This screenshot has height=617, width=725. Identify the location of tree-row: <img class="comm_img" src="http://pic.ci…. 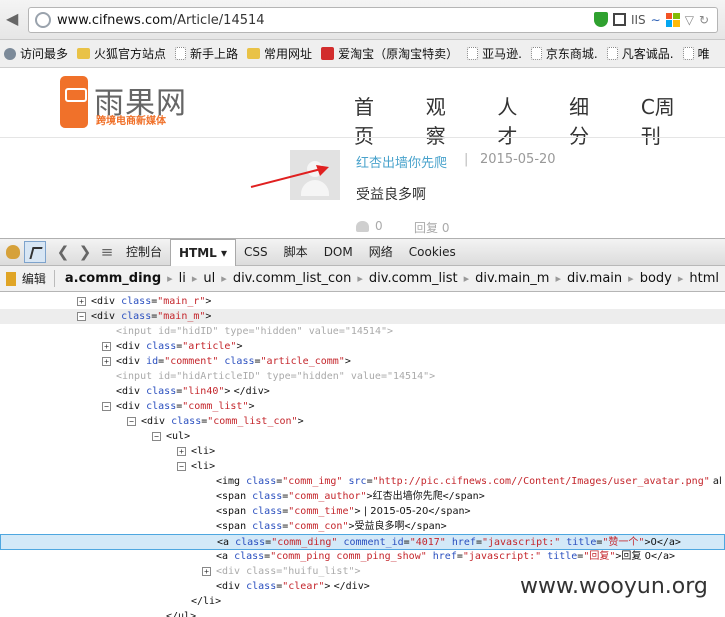
(362, 481).